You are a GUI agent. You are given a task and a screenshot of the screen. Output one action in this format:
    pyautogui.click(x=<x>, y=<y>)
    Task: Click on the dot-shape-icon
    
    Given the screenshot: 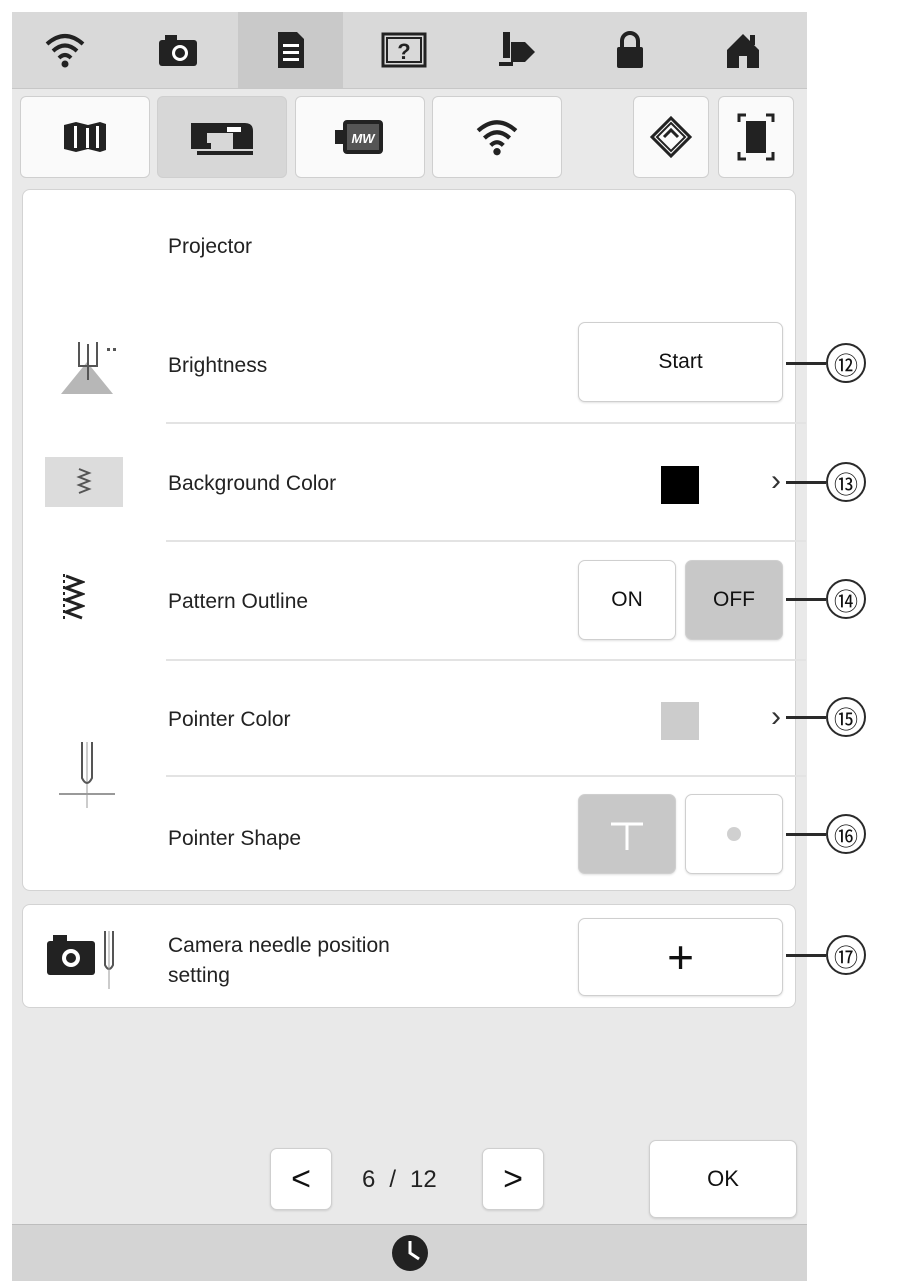 What is the action you would take?
    pyautogui.click(x=734, y=834)
    